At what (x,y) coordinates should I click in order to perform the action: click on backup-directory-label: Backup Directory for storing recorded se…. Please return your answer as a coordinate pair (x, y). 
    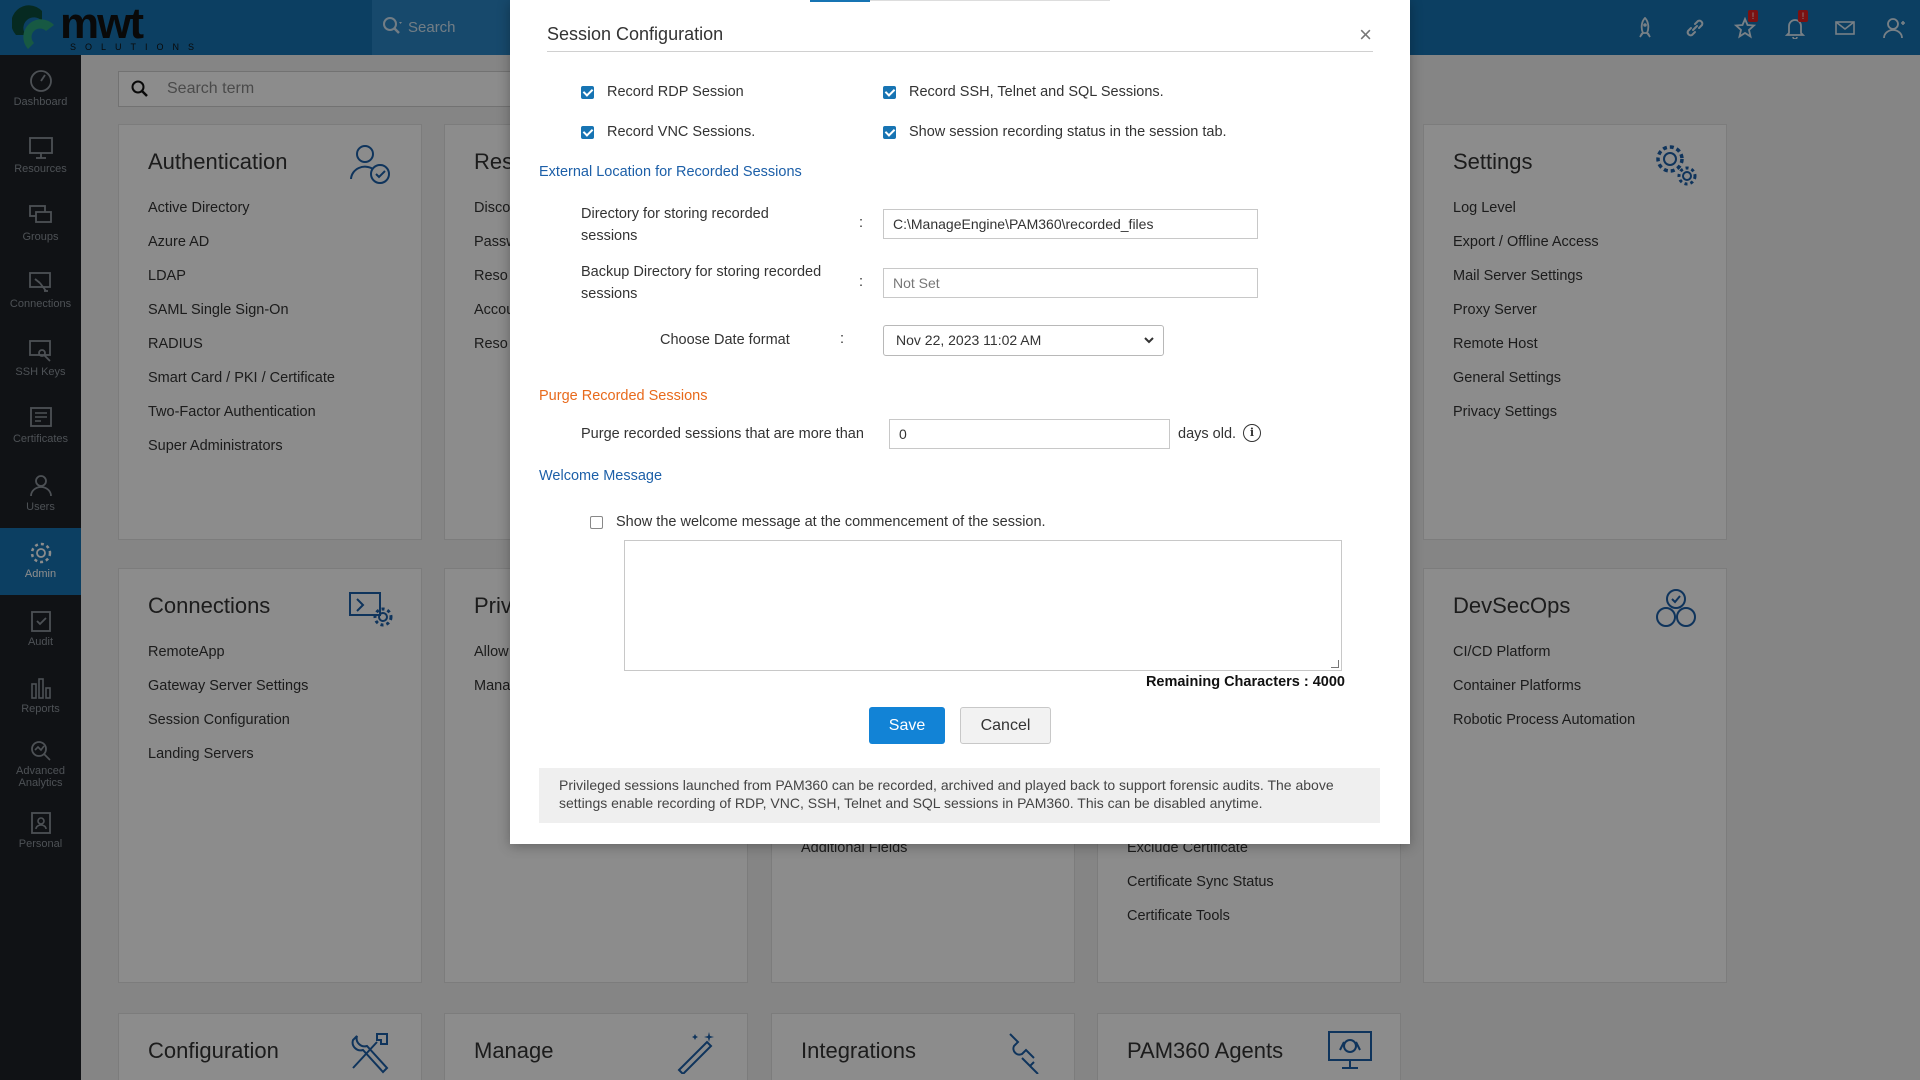
    Looking at the image, I should click on (701, 283).